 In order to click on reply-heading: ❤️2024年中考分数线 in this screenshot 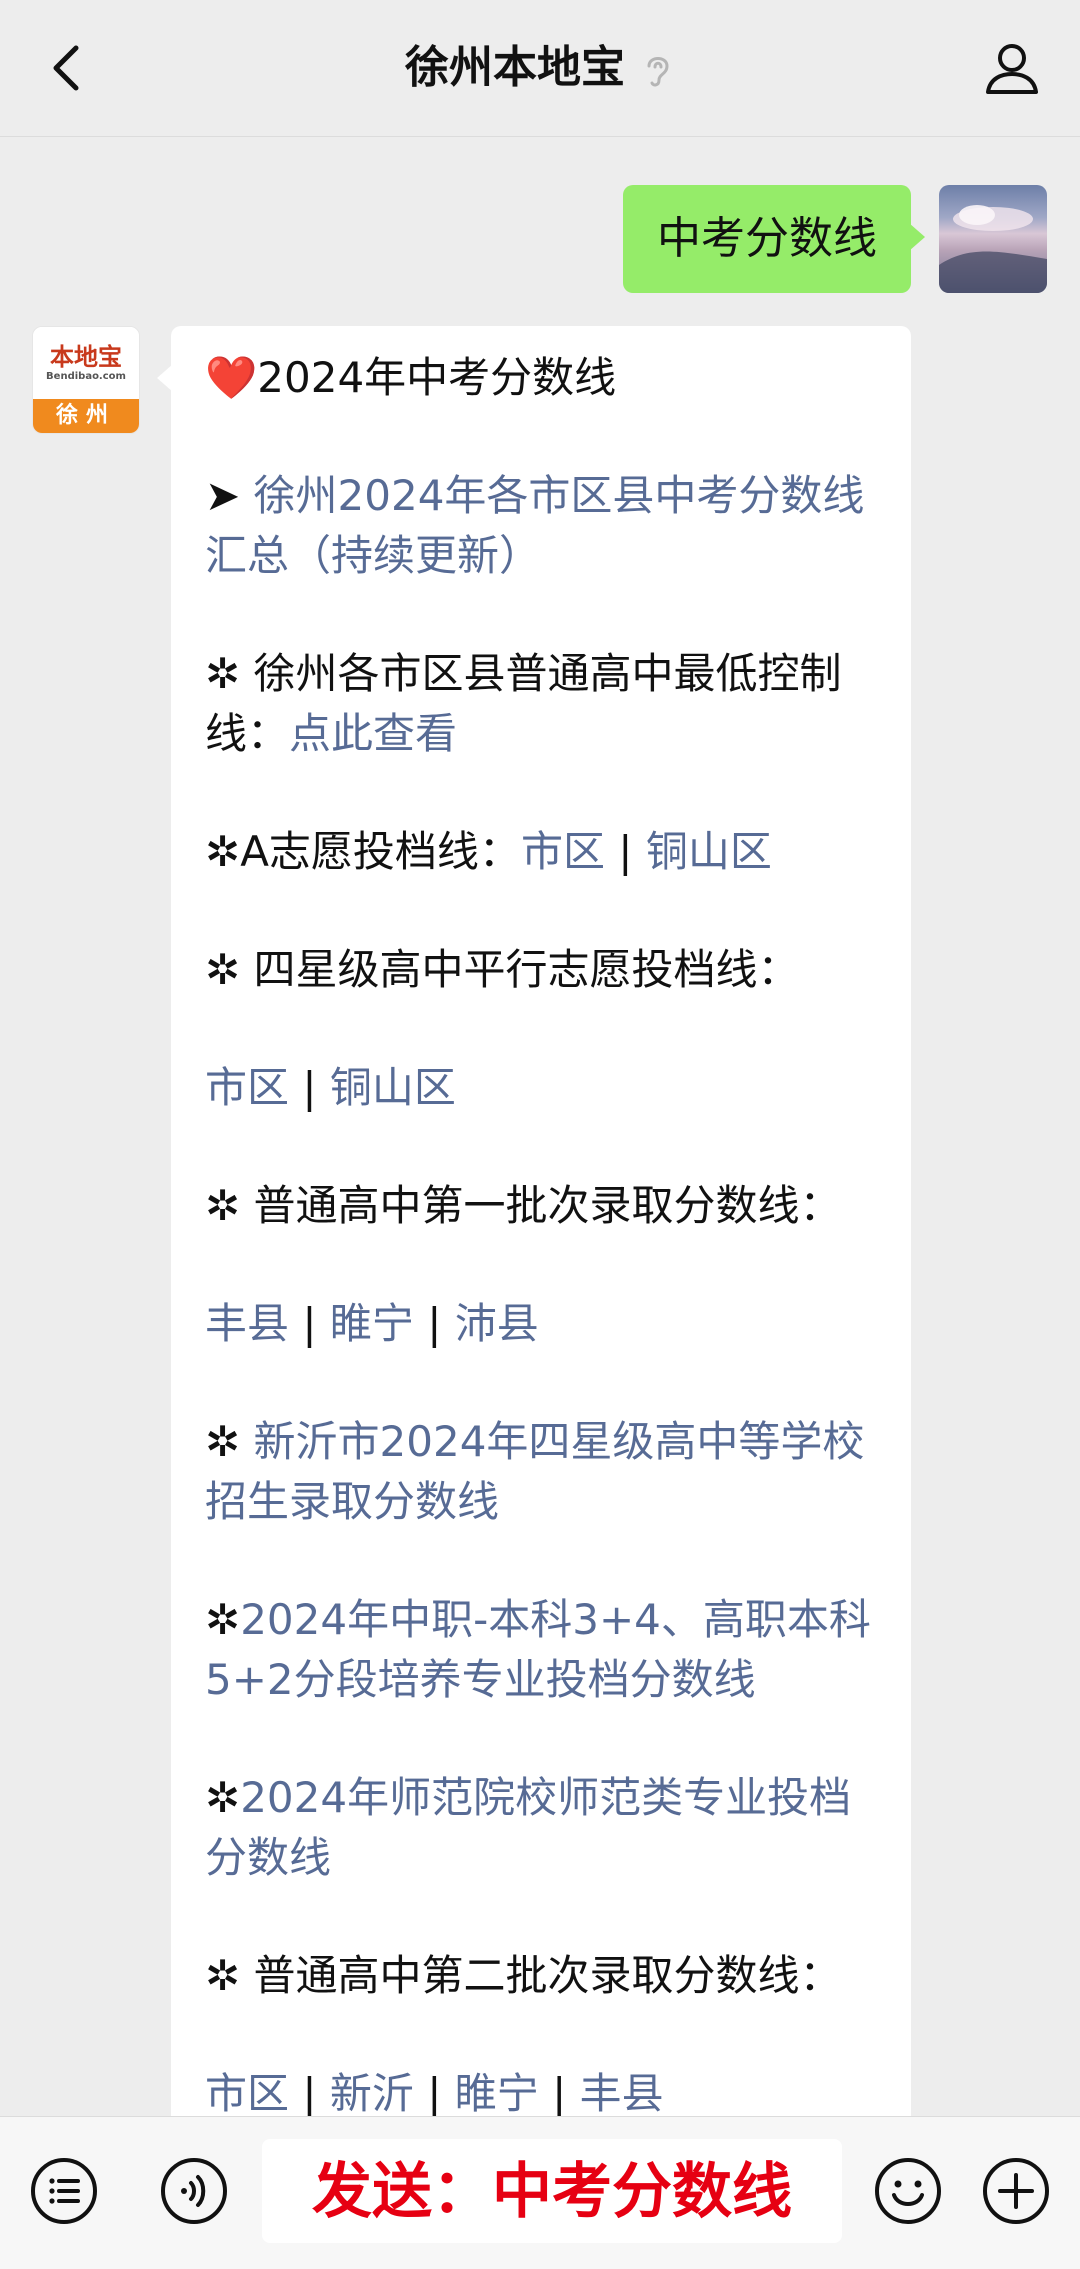, I will do `click(541, 378)`.